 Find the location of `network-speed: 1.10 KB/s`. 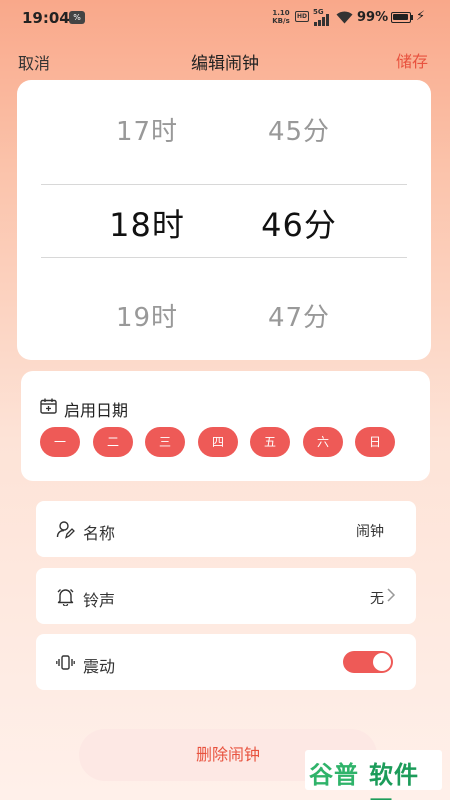

network-speed: 1.10 KB/s is located at coordinates (281, 17).